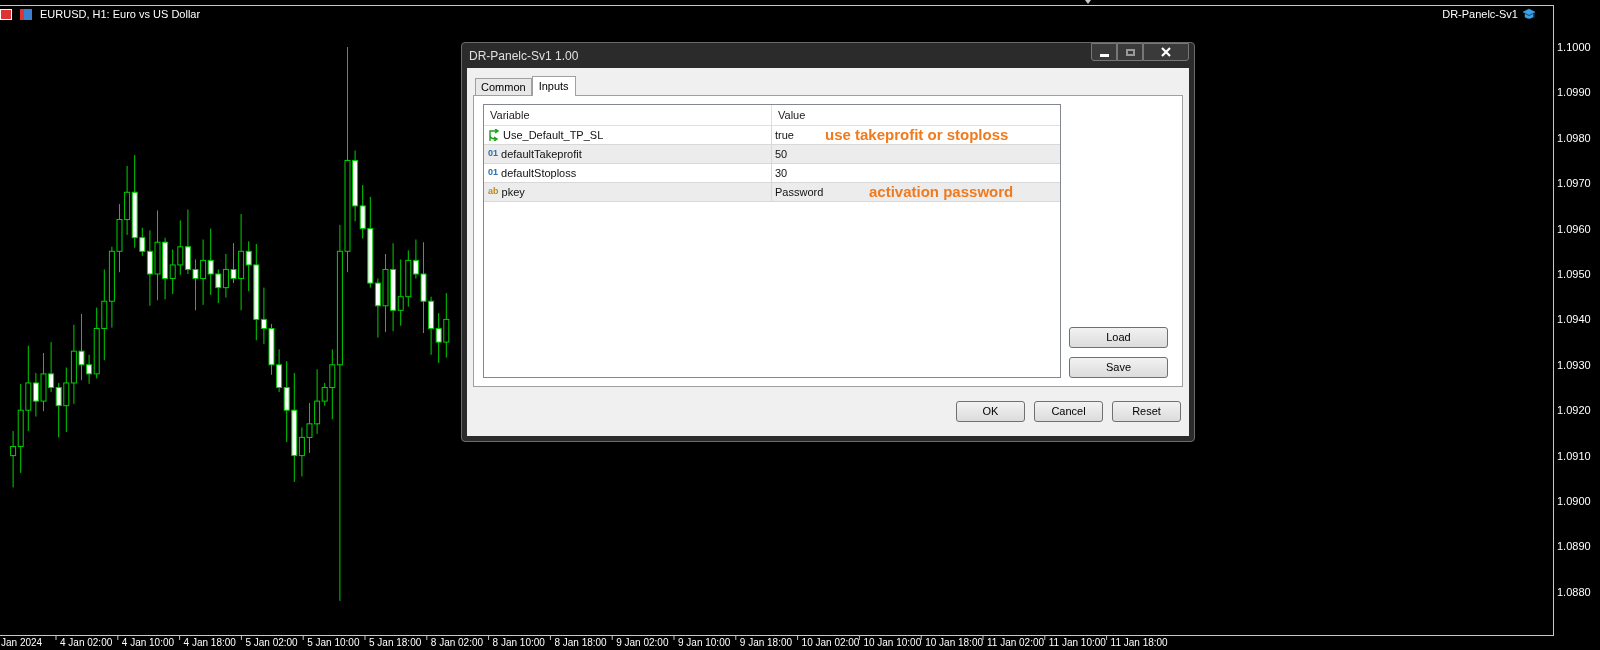 This screenshot has width=1600, height=650. Describe the element at coordinates (642, 643) in the screenshot. I see `time-label: 9 Jan 02:00` at that location.